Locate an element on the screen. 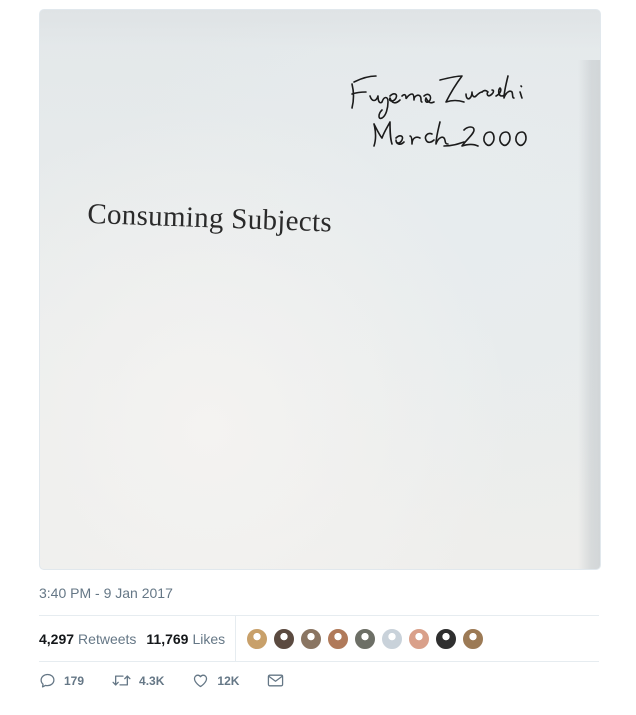  likes-label: Likes is located at coordinates (209, 638).